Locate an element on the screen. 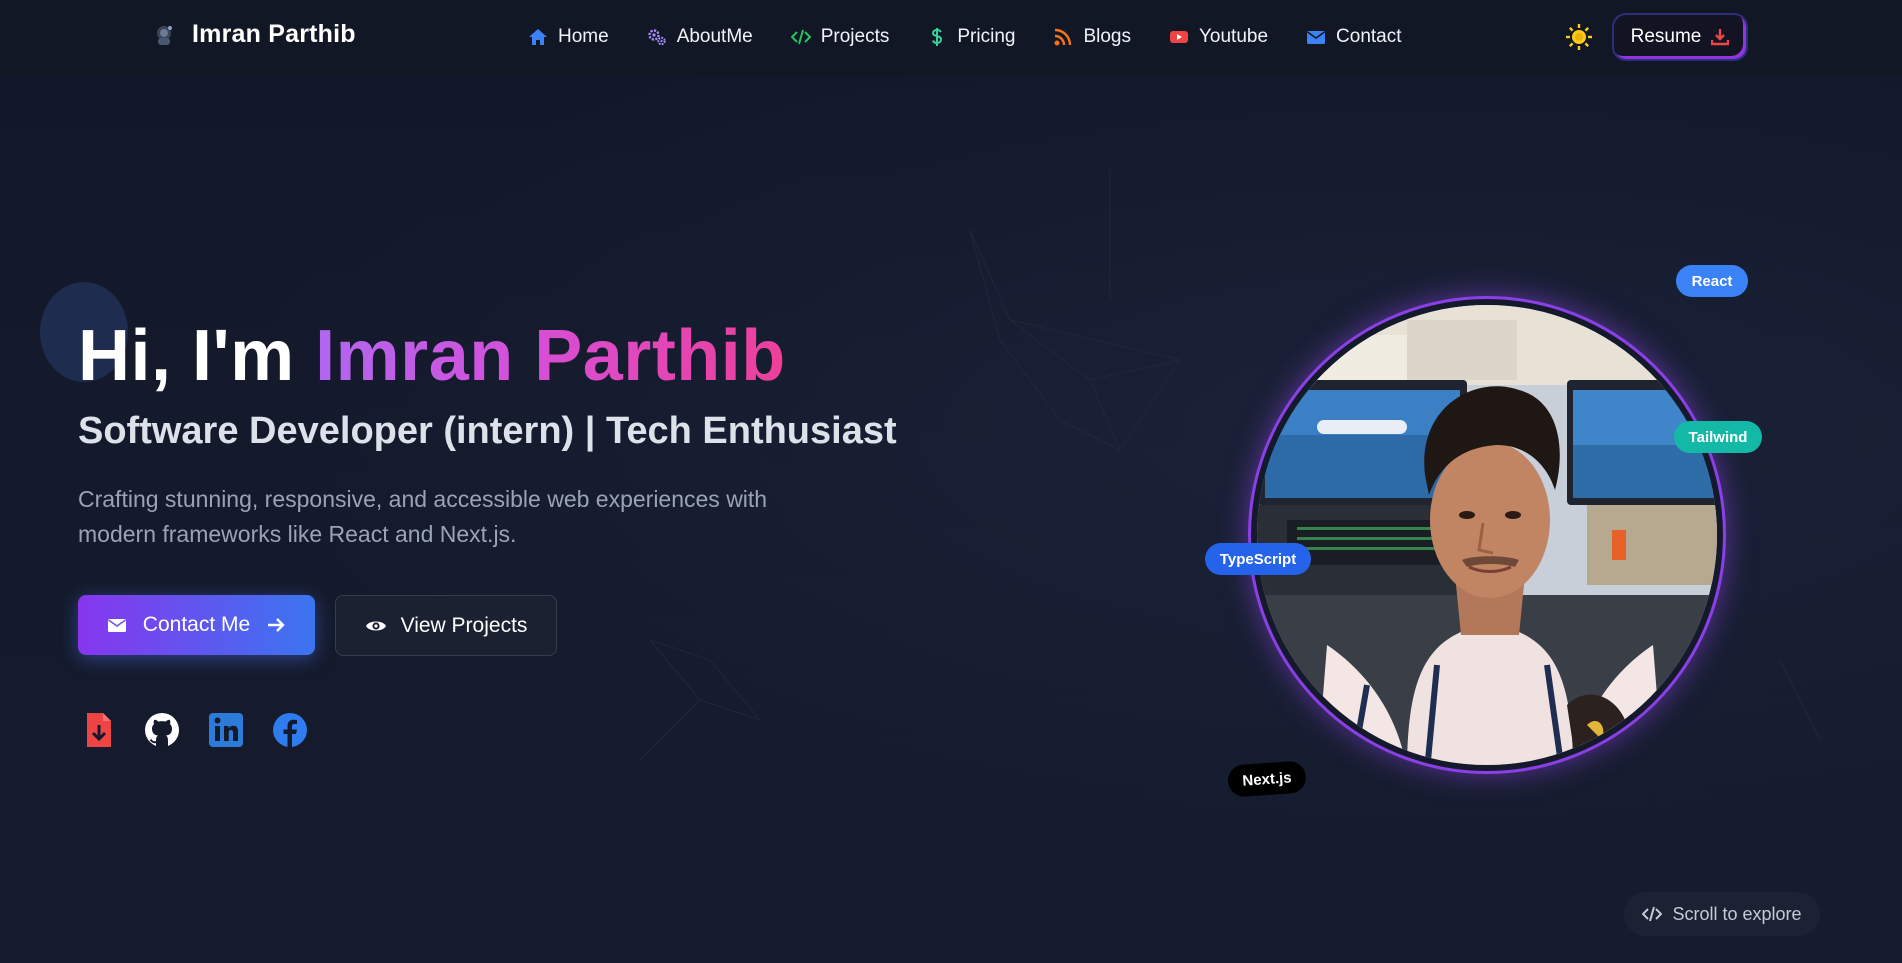 The image size is (1902, 963). download-icon is located at coordinates (1720, 37).